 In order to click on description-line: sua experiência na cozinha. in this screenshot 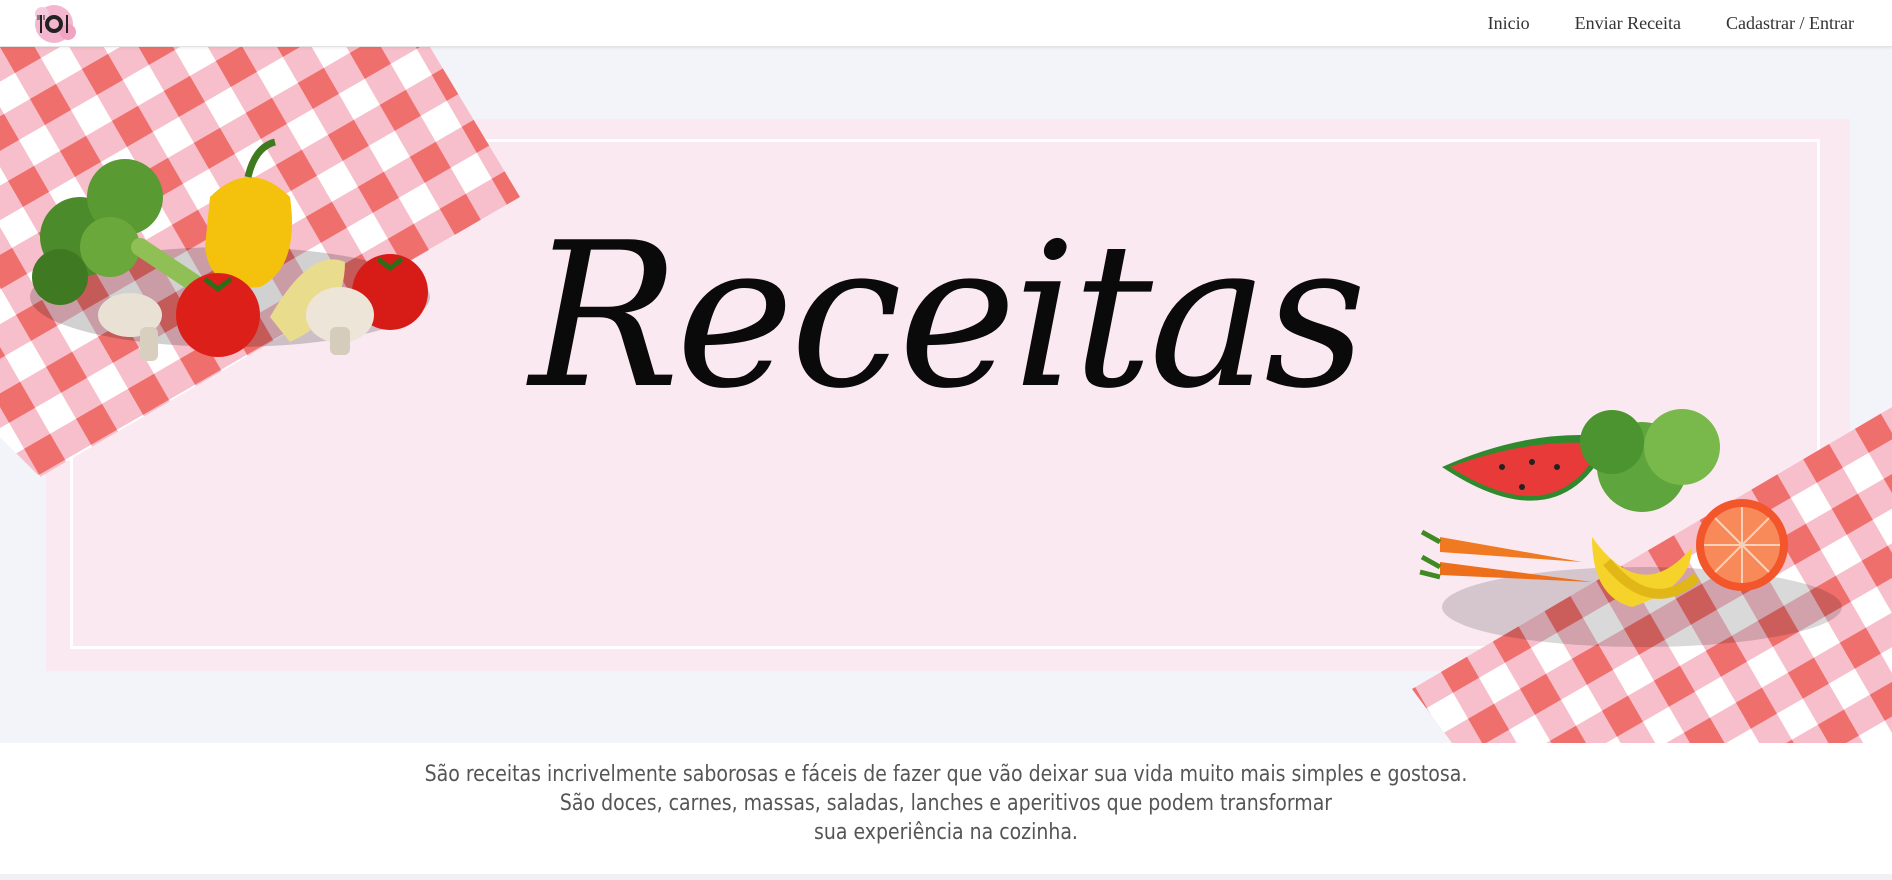, I will do `click(946, 832)`.